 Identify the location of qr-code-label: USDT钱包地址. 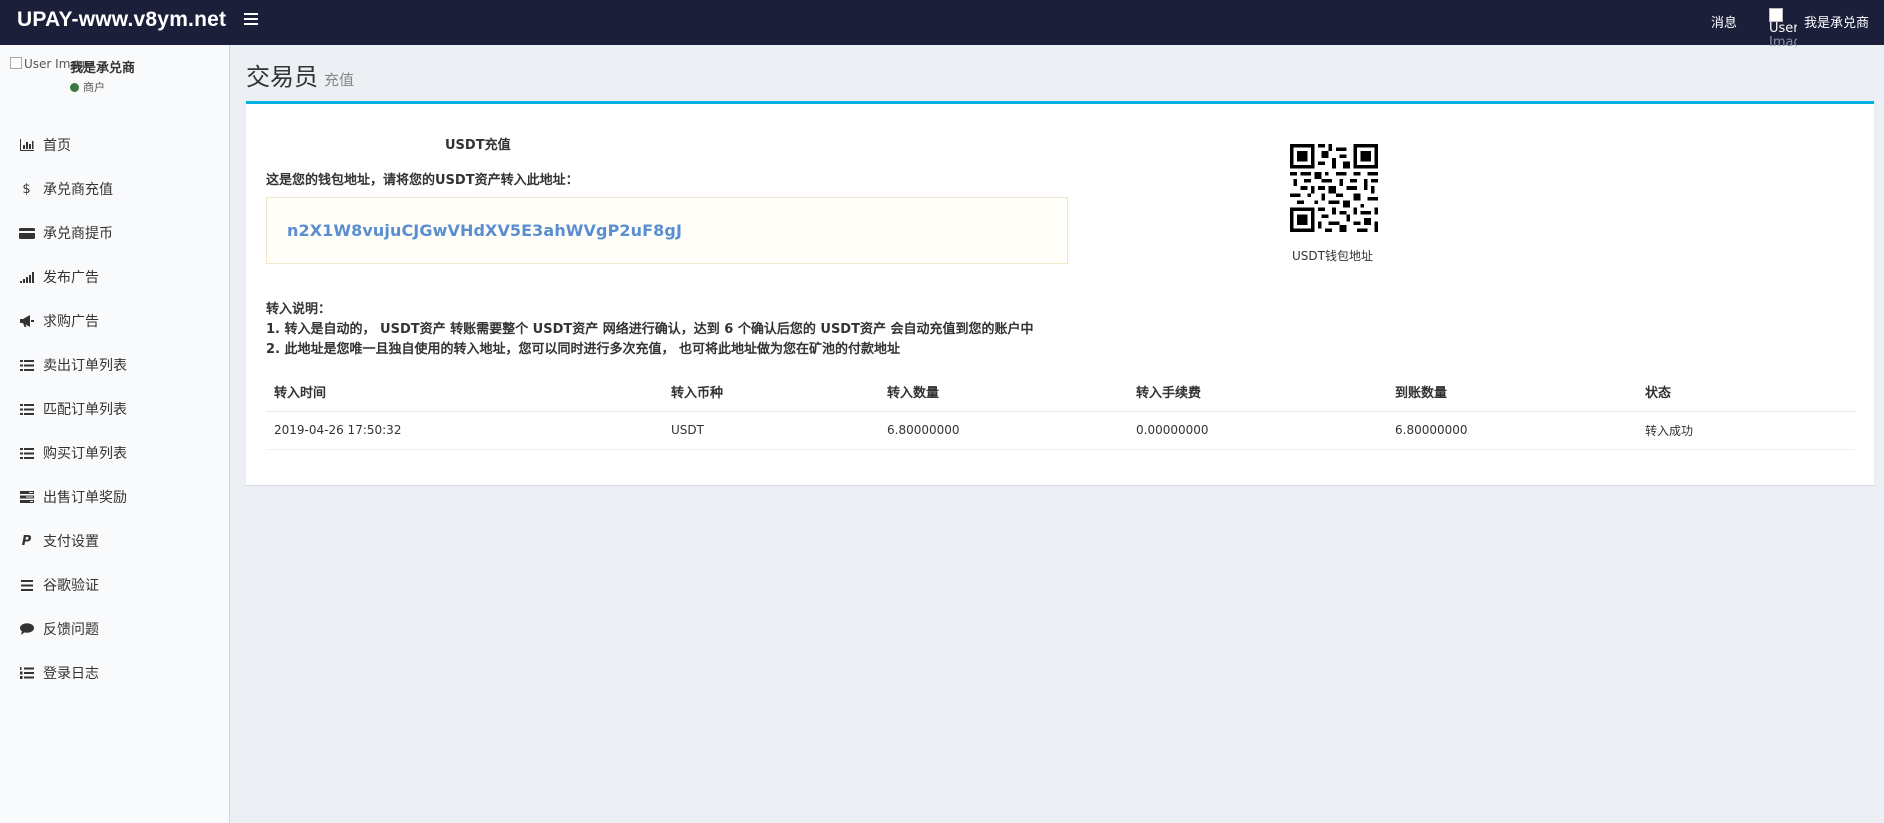
(1332, 256).